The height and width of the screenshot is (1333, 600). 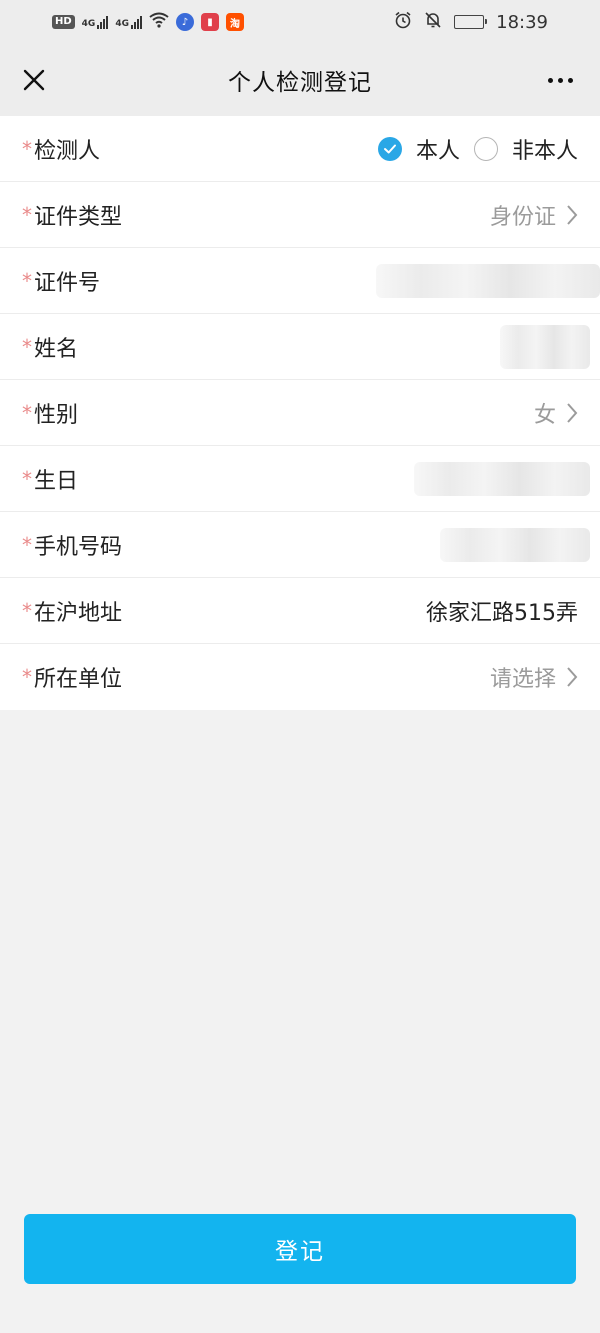 I want to click on sim2-network-label: 4G, so click(x=122, y=24).